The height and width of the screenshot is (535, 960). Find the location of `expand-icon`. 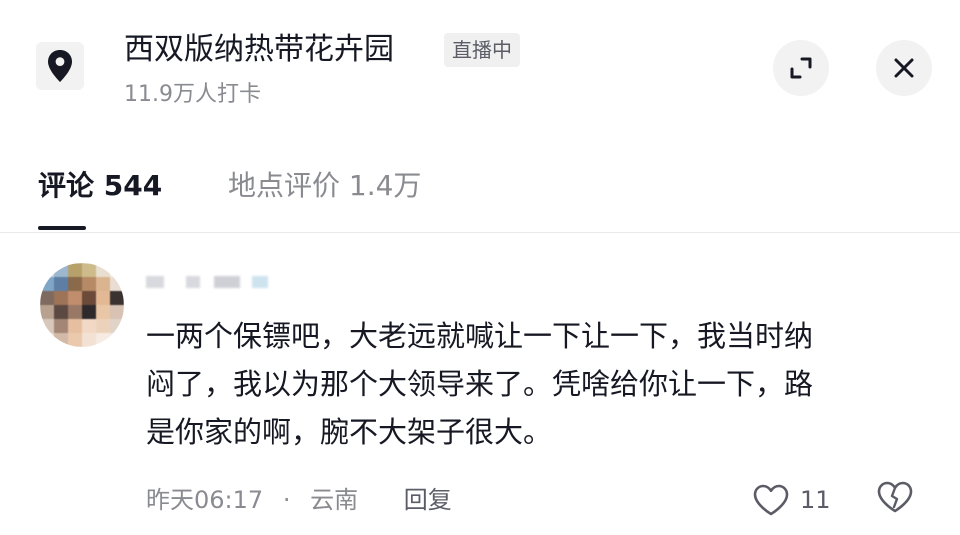

expand-icon is located at coordinates (801, 68).